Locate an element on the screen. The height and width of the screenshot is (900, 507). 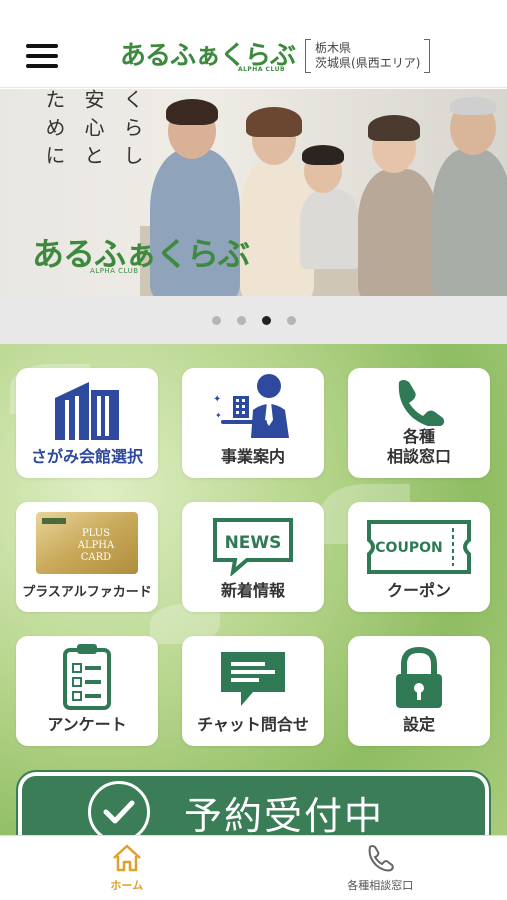
svg-text: PLUS is located at coordinates (96, 533).